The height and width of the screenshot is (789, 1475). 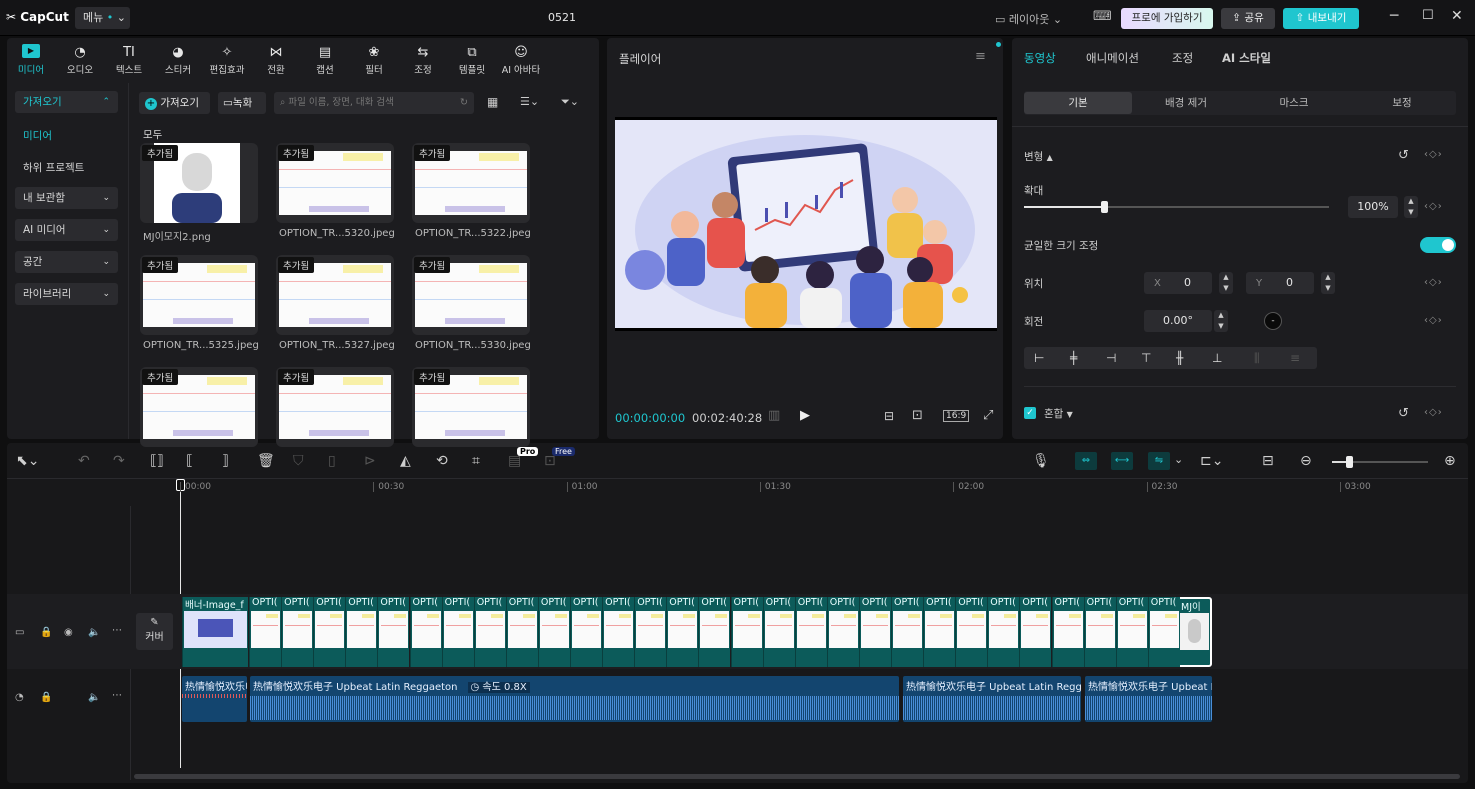 I want to click on video-clip-avatar: MJ이, so click(x=1194, y=632).